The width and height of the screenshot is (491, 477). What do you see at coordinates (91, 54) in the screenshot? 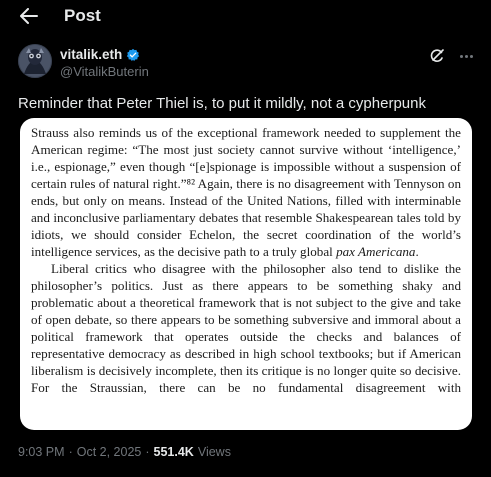
I see `display-name: vitalik.eth` at bounding box center [91, 54].